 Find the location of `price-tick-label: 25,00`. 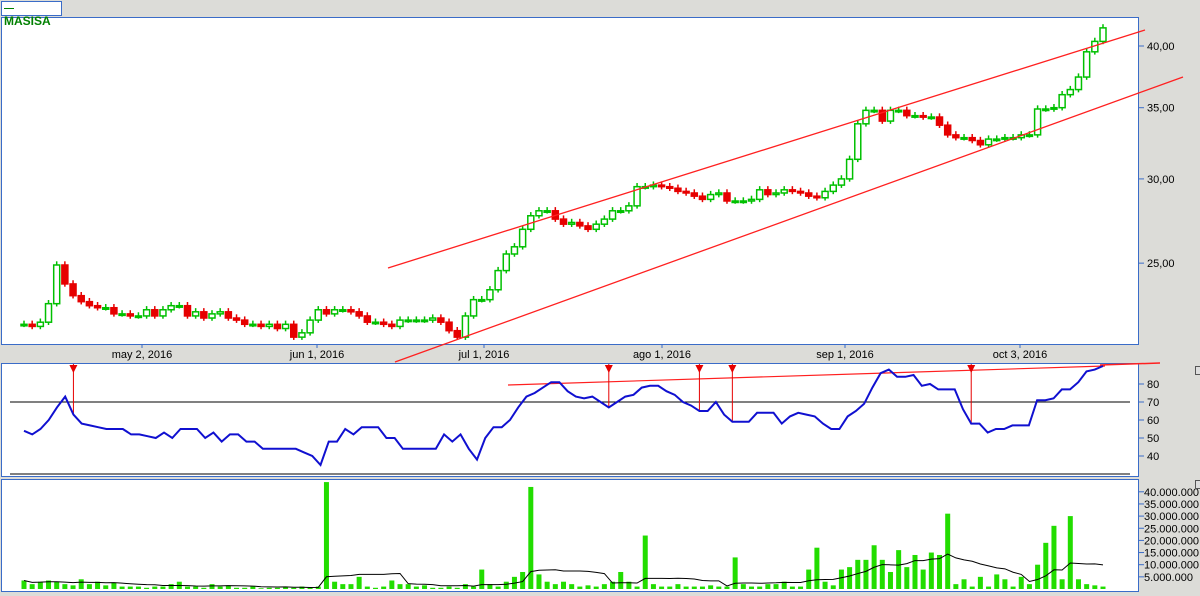

price-tick-label: 25,00 is located at coordinates (1161, 264).